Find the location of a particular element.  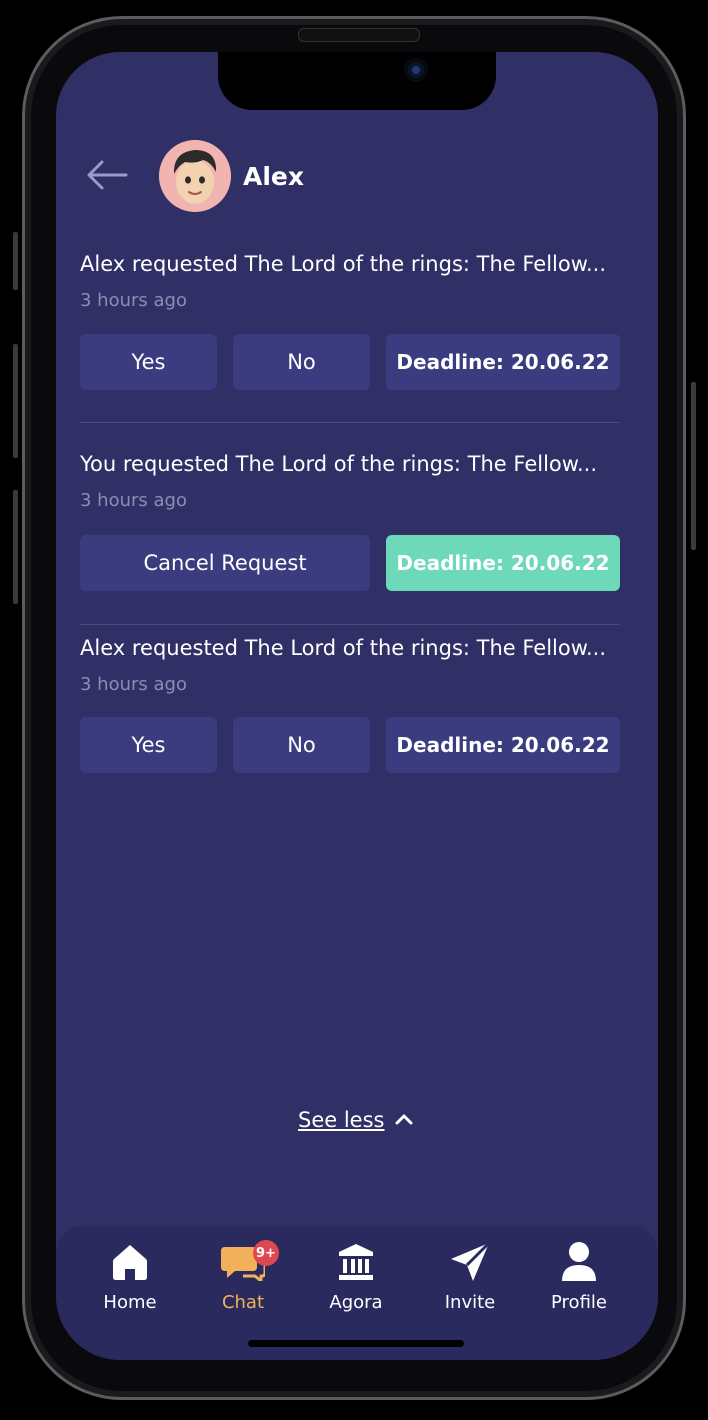

see-less-link: See less is located at coordinates (356, 1120).